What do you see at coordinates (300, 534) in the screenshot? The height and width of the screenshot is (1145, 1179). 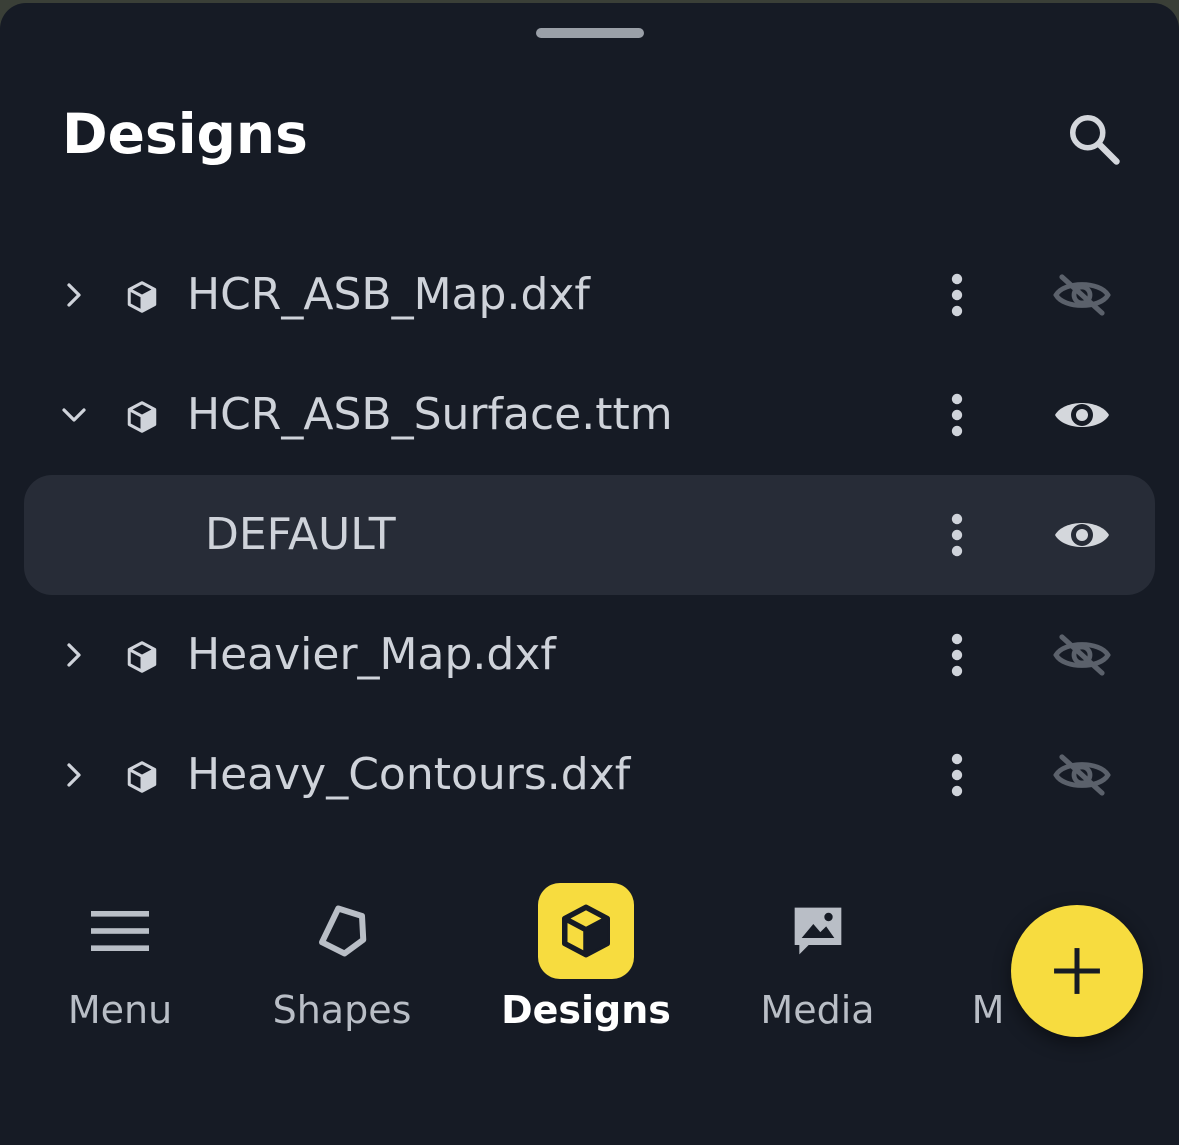 I see `layer-name: DEFAULT` at bounding box center [300, 534].